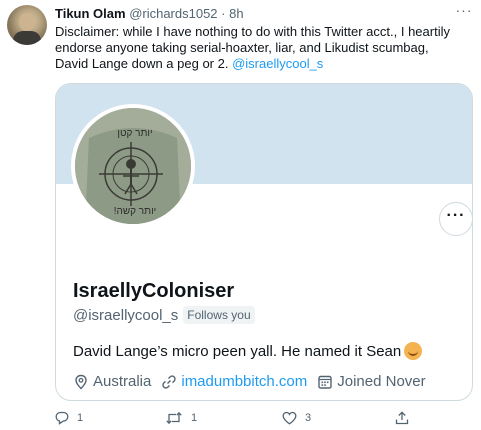  What do you see at coordinates (381, 381) in the screenshot?
I see `joined-text: Joined Nover` at bounding box center [381, 381].